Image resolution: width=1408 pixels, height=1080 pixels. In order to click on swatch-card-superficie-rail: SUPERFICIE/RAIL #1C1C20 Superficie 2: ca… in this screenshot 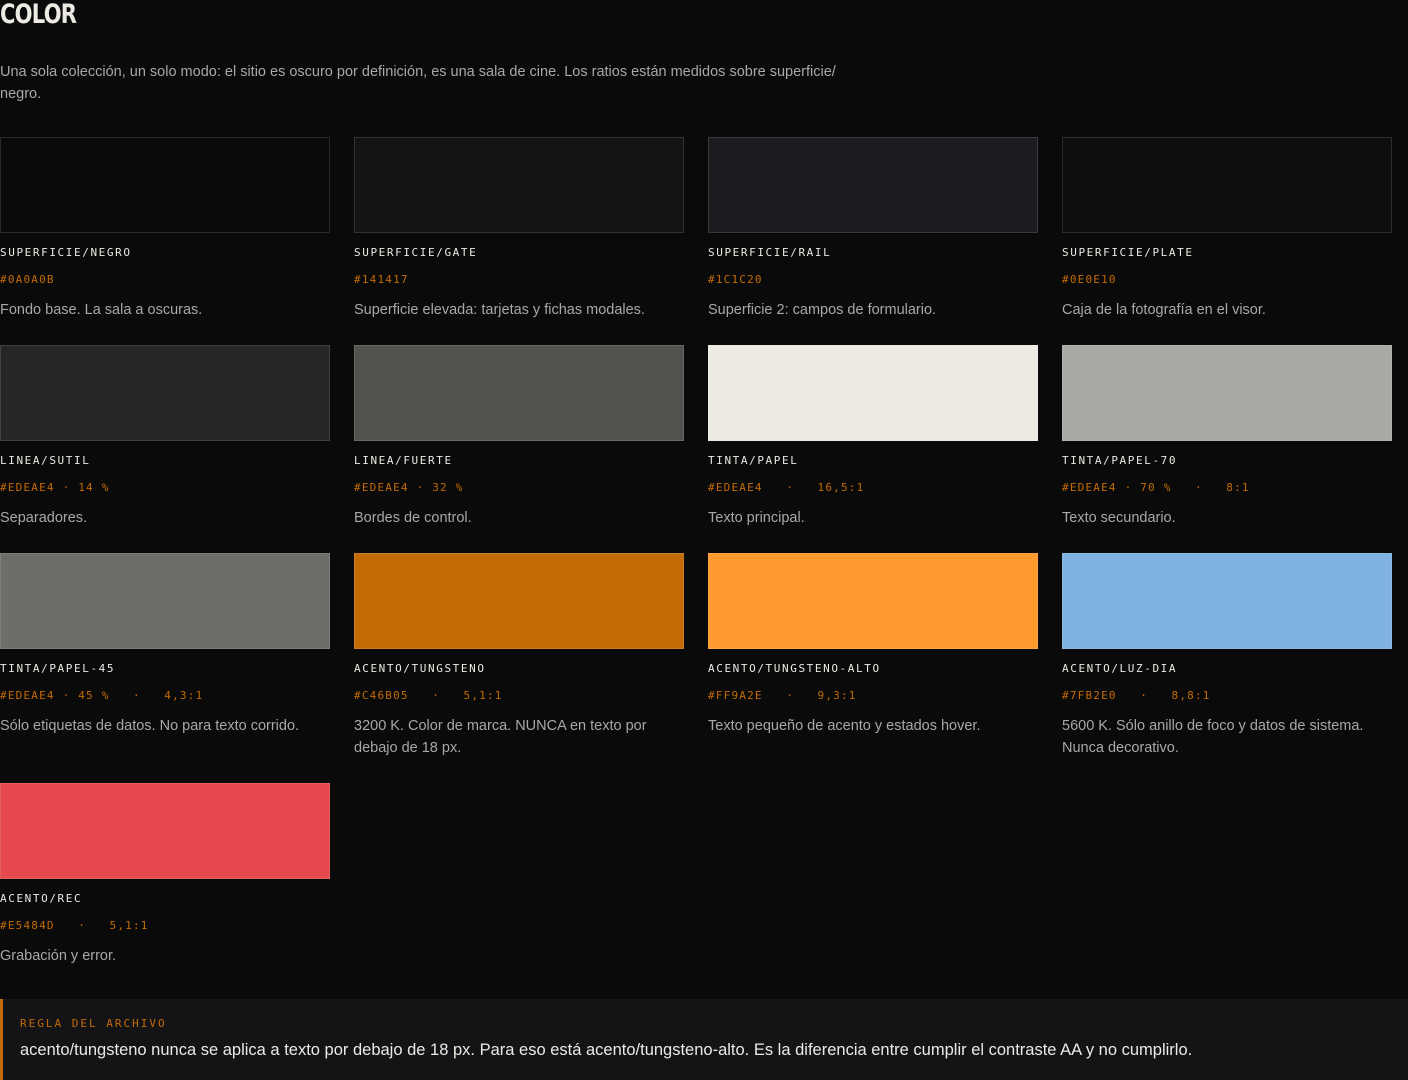, I will do `click(873, 241)`.